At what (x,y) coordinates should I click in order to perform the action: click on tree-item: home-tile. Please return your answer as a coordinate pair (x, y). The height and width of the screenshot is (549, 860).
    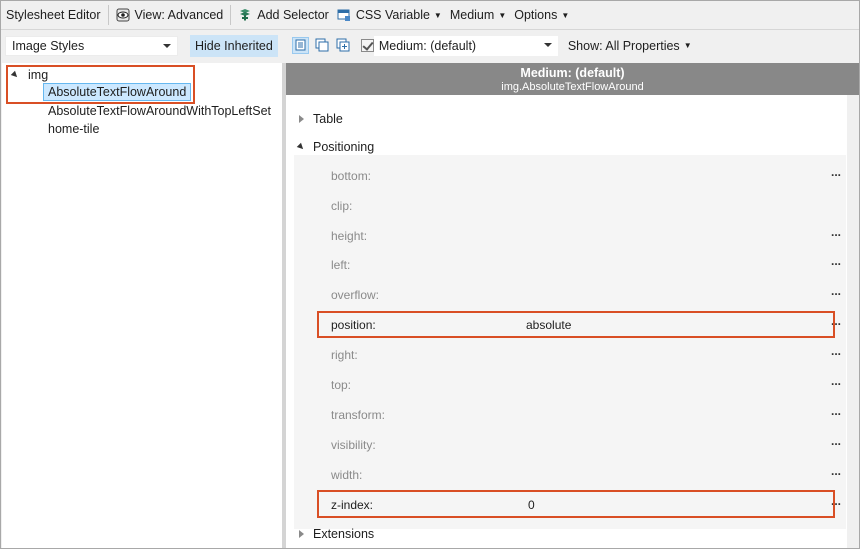
    Looking at the image, I should click on (73, 129).